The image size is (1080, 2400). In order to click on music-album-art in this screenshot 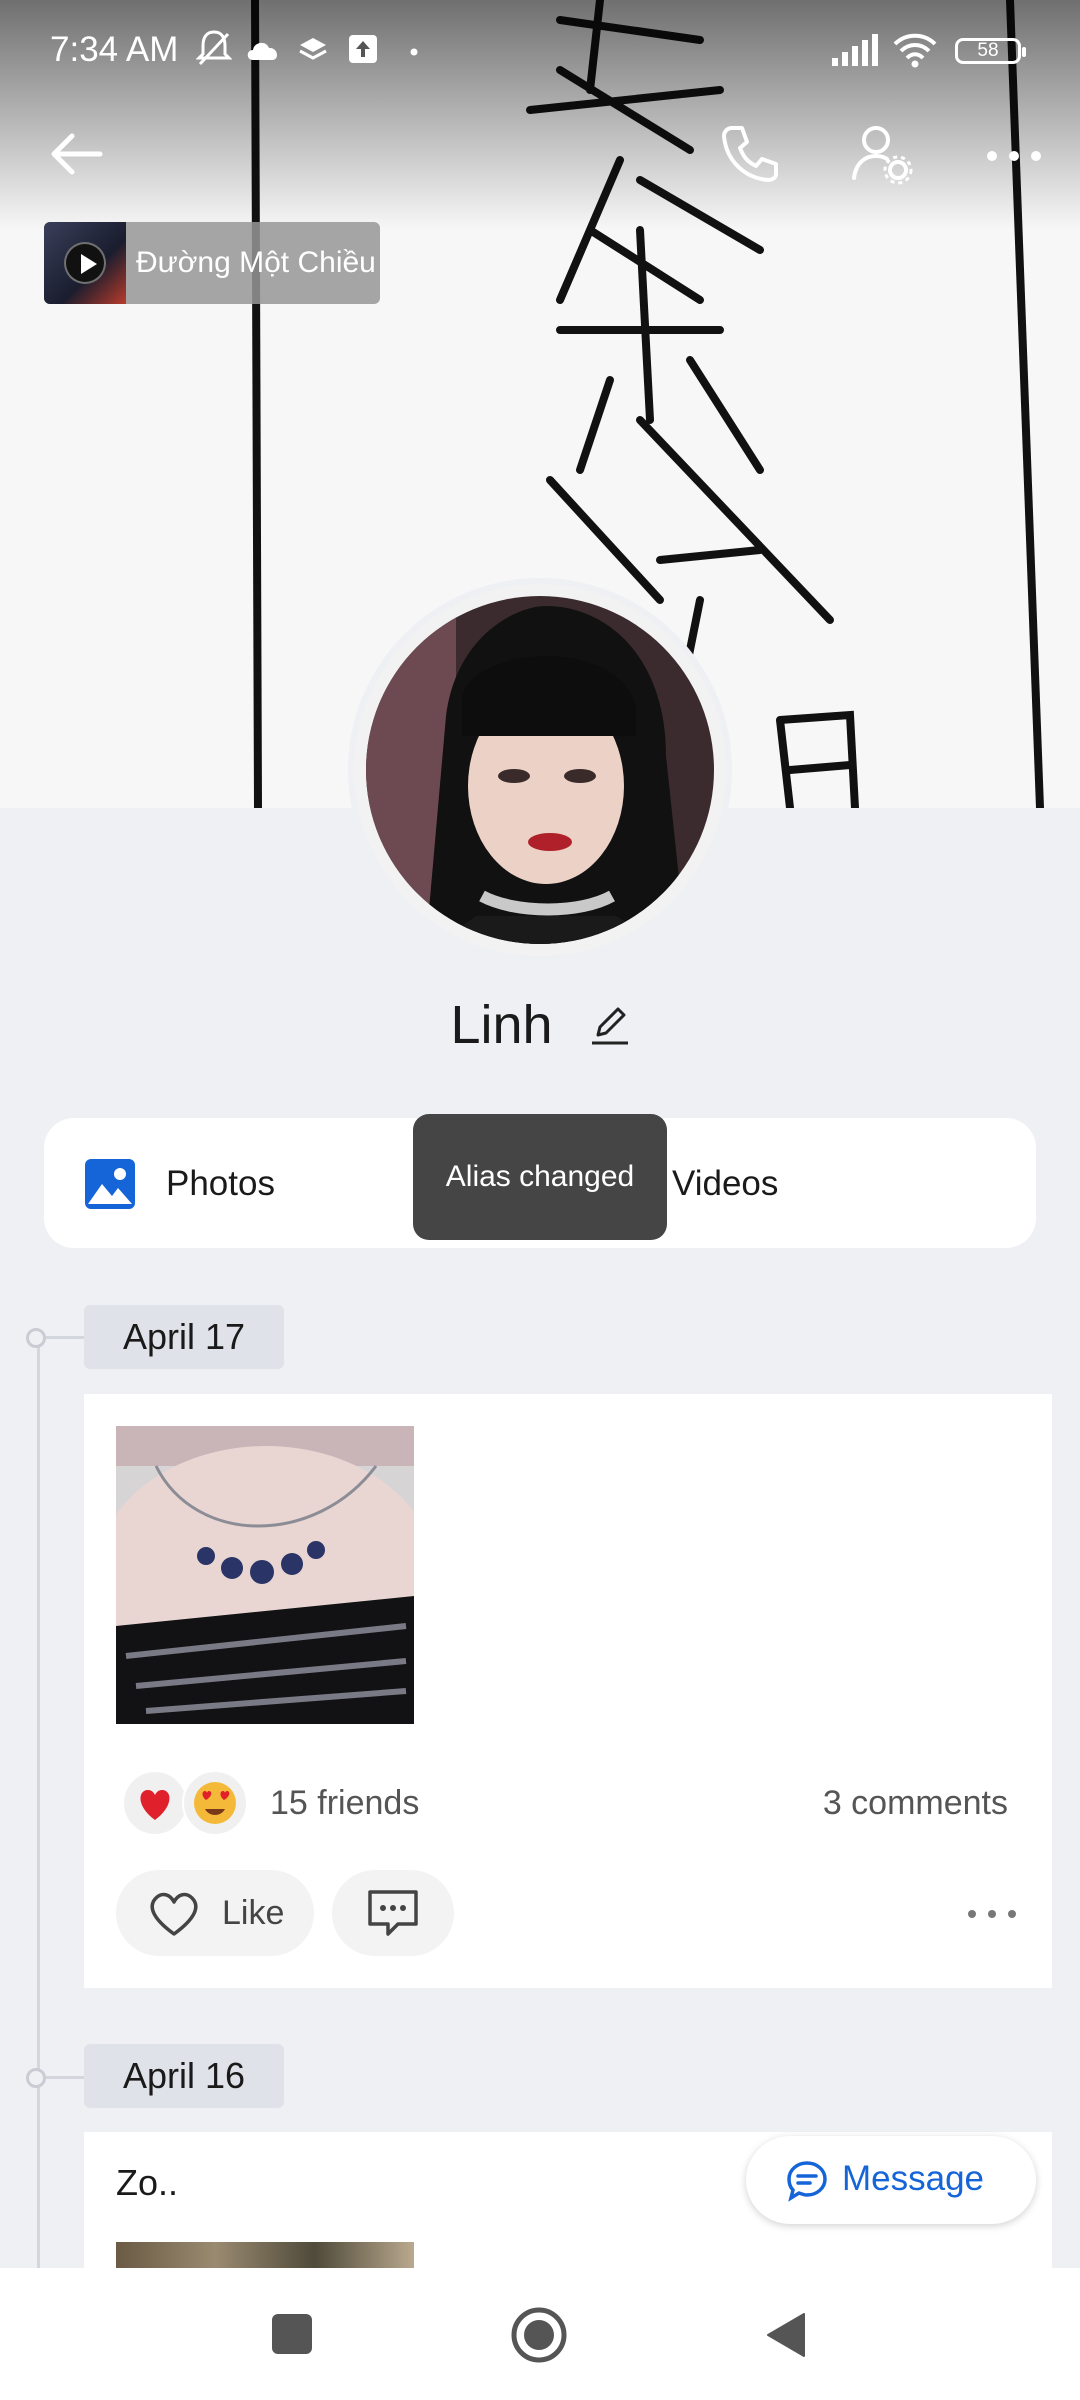, I will do `click(85, 263)`.